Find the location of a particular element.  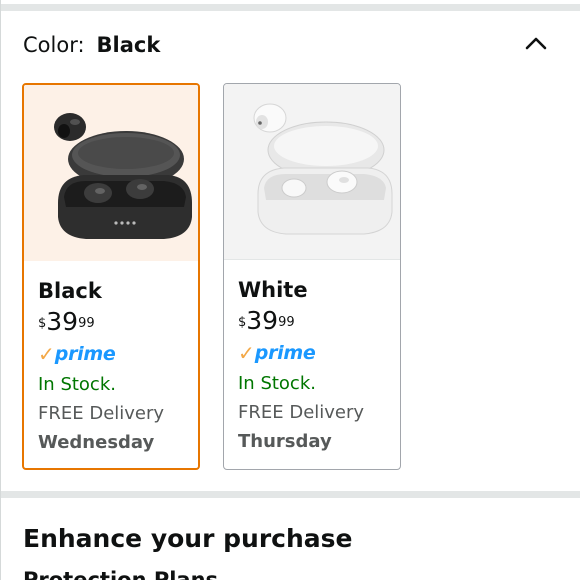

delivery-day: Wednesday is located at coordinates (96, 442).